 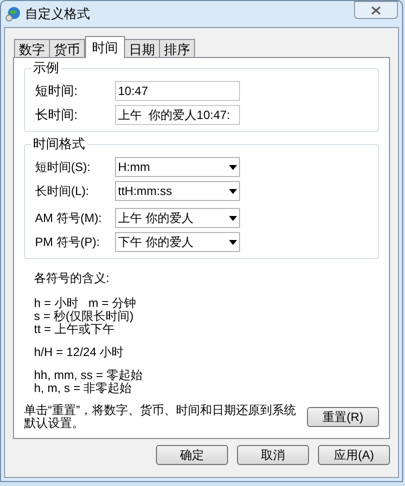 I want to click on tab: 时间, so click(x=105, y=47).